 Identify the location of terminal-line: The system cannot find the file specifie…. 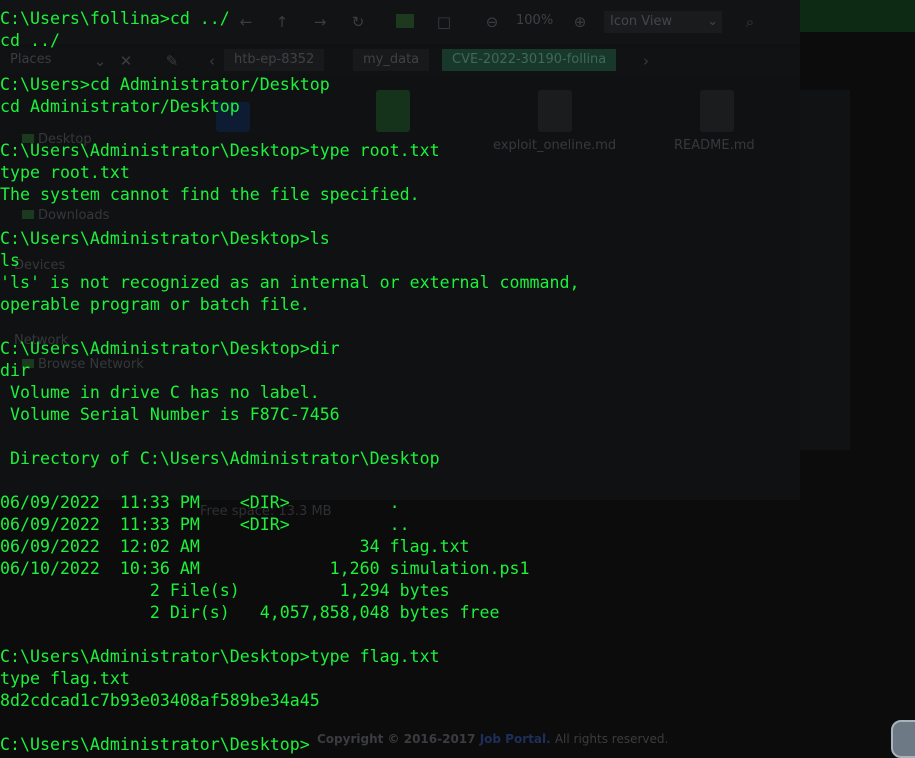
(210, 194).